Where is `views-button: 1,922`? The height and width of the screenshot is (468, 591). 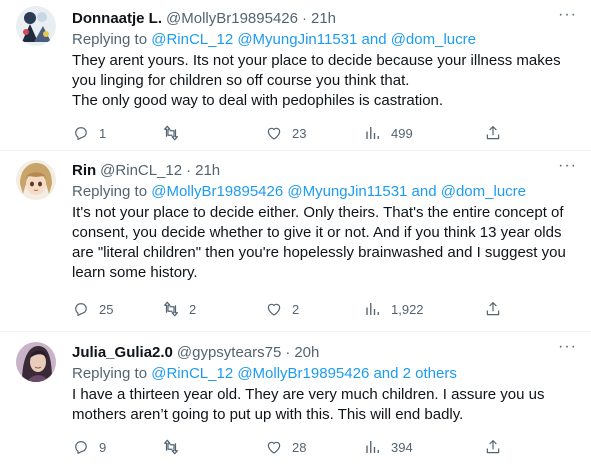
views-button: 1,922 is located at coordinates (394, 309).